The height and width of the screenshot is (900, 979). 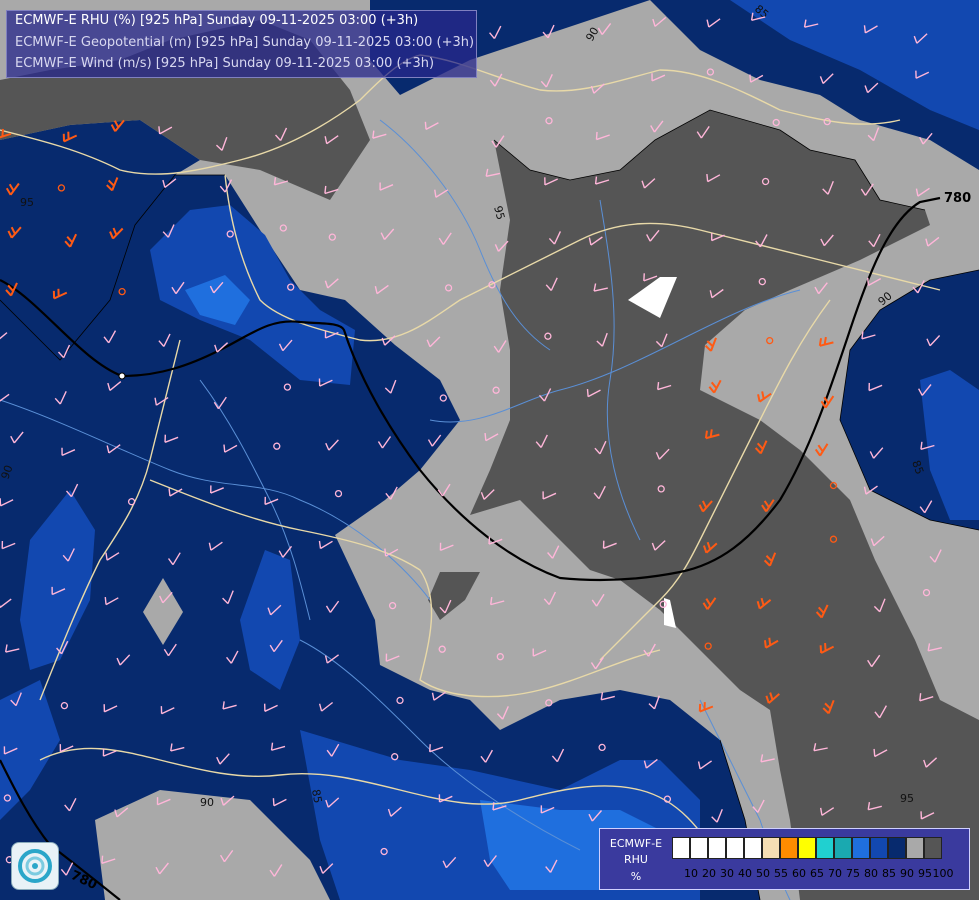 I want to click on legend-title-model: ECMWF-E, so click(x=636, y=843).